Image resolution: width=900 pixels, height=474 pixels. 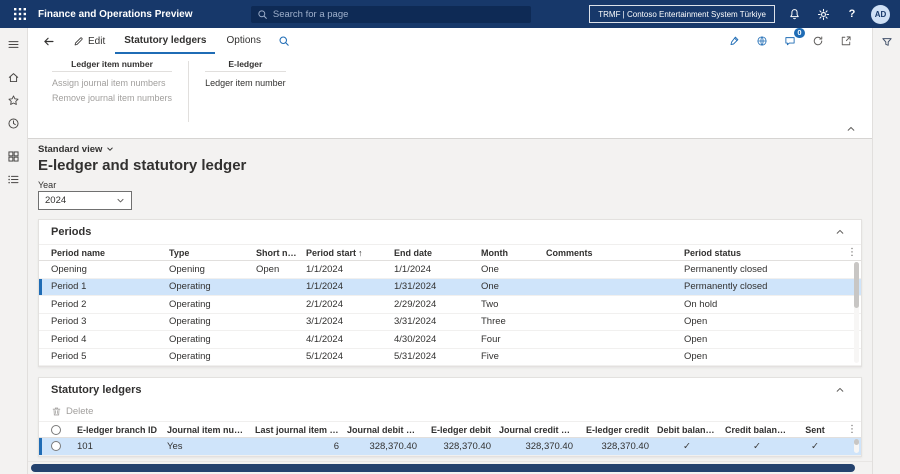 What do you see at coordinates (450, 195) in the screenshot?
I see `year-field: Year 2024` at bounding box center [450, 195].